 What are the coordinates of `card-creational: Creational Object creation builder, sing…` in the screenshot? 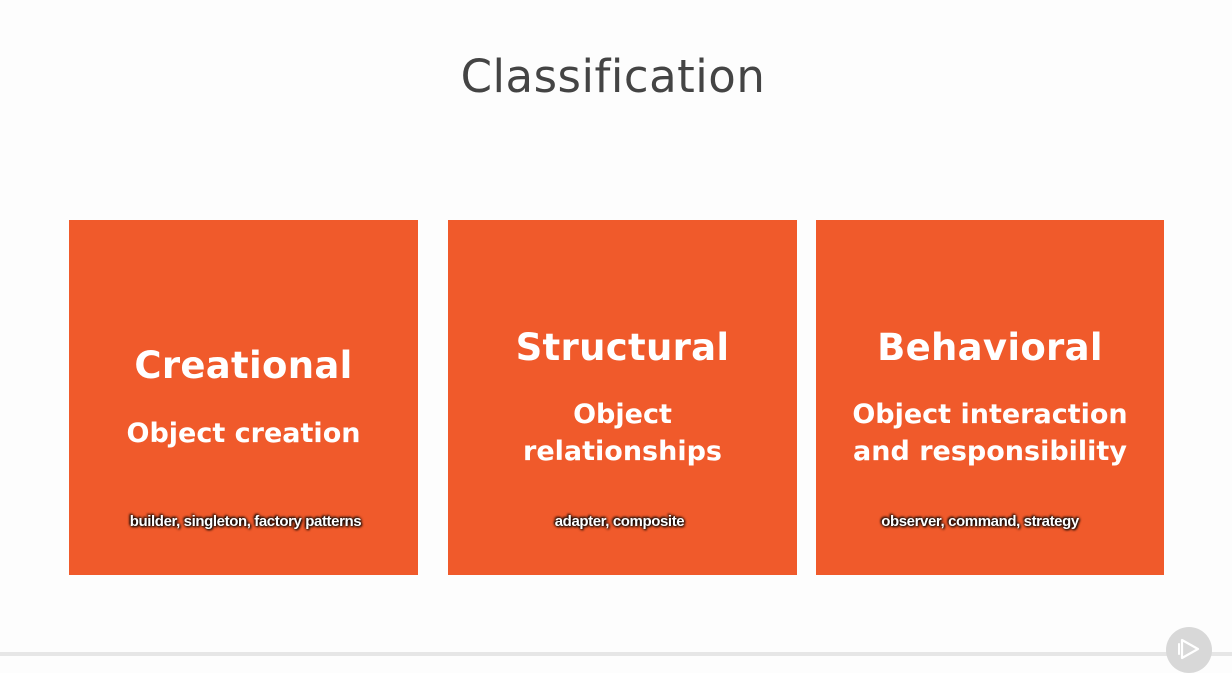 It's located at (243, 397).